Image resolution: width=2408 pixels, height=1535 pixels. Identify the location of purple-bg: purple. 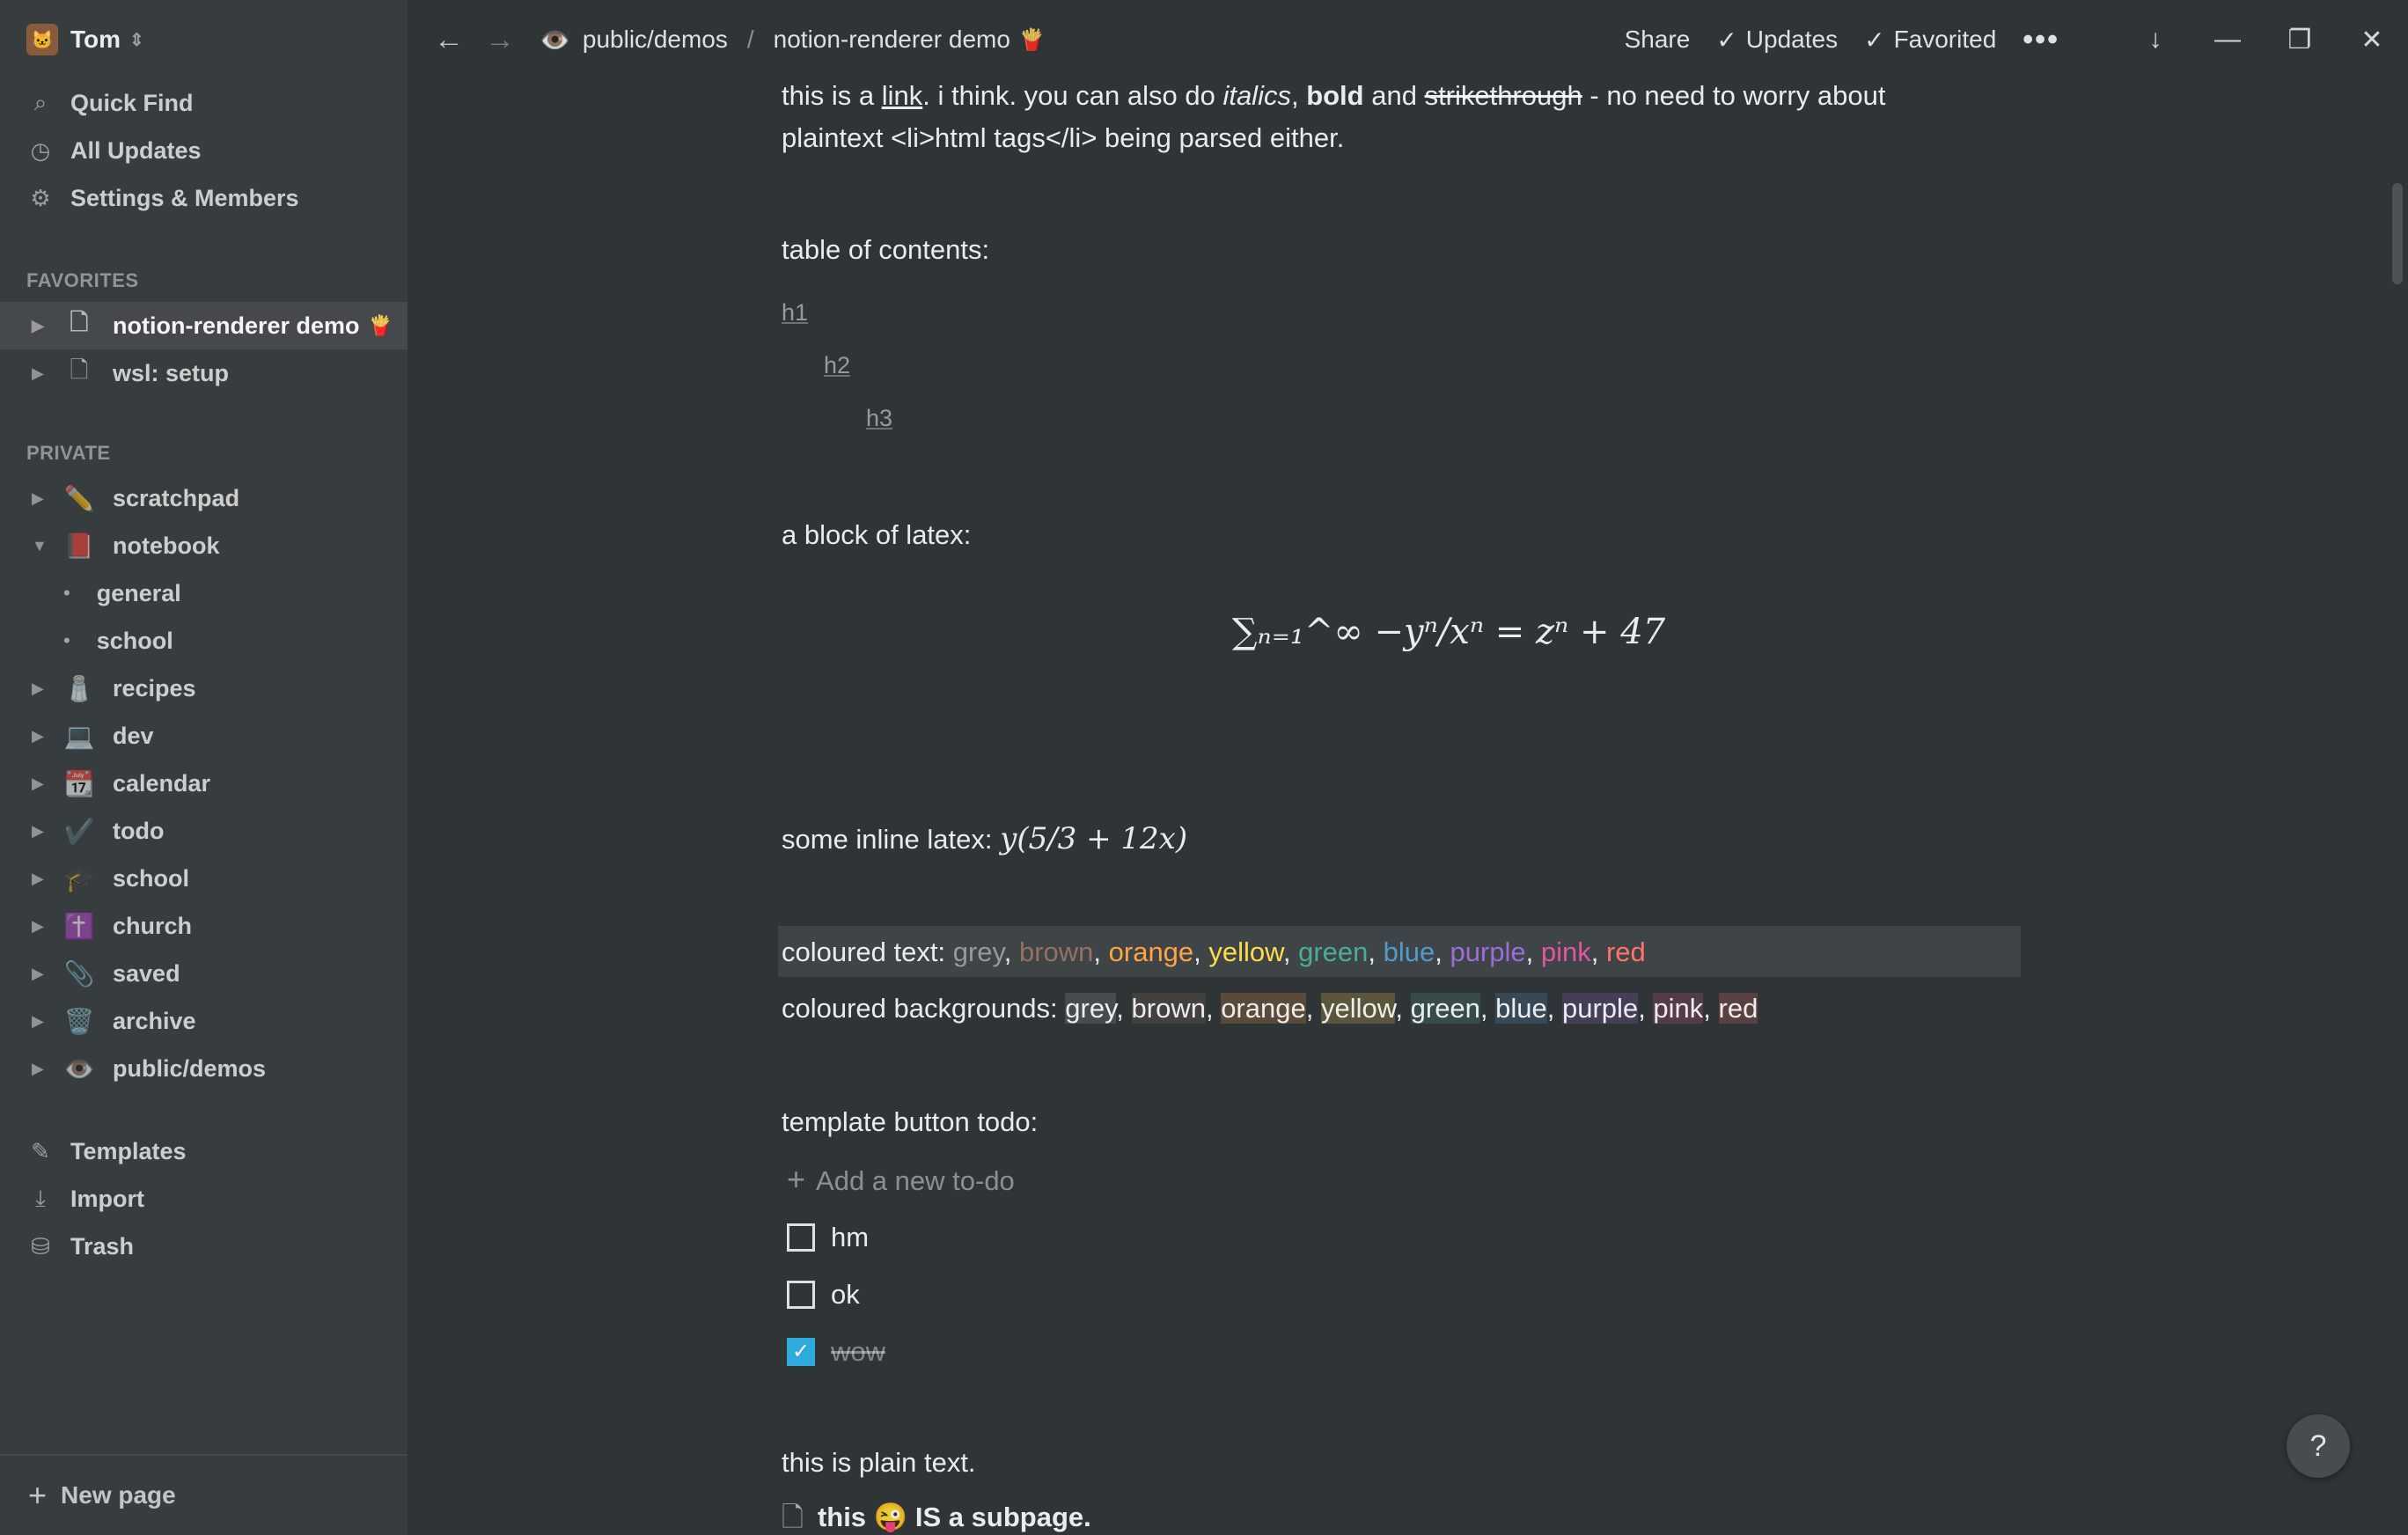
(1600, 1008).